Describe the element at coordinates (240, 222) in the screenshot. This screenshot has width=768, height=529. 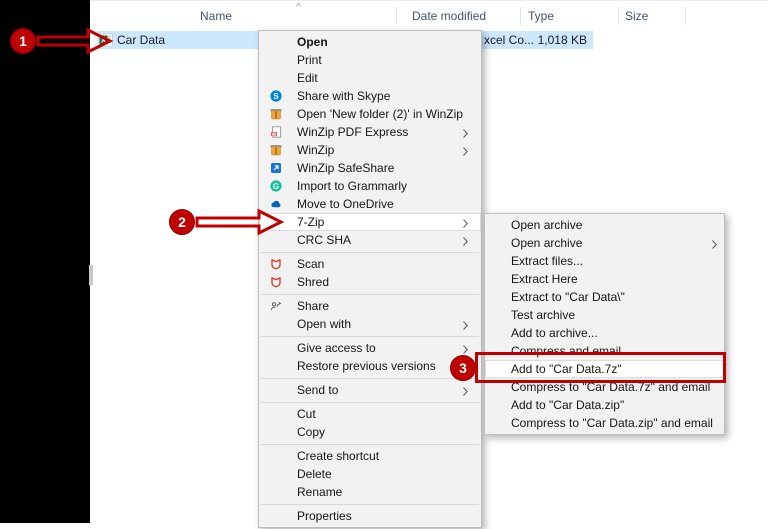
I see `step2-arrow-icon` at that location.